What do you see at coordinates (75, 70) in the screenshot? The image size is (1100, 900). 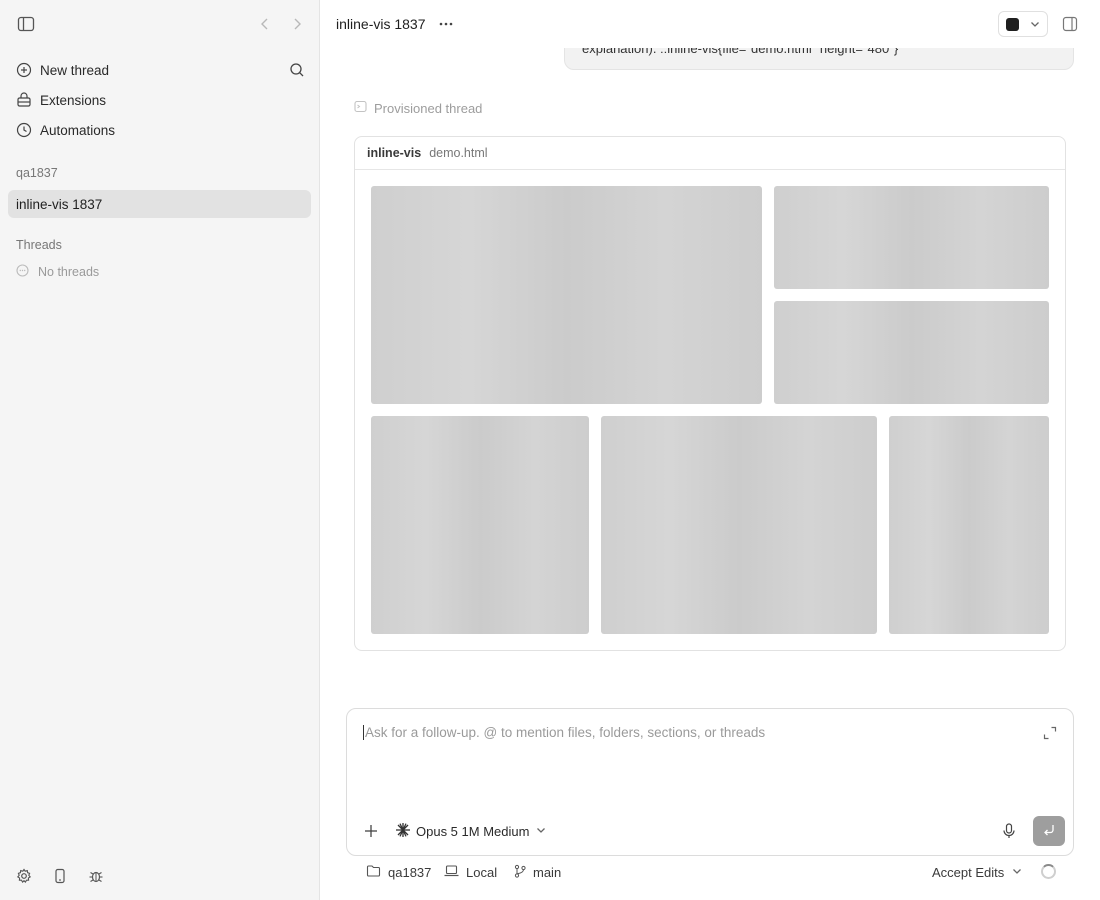 I see `new-thread-label: New thread` at bounding box center [75, 70].